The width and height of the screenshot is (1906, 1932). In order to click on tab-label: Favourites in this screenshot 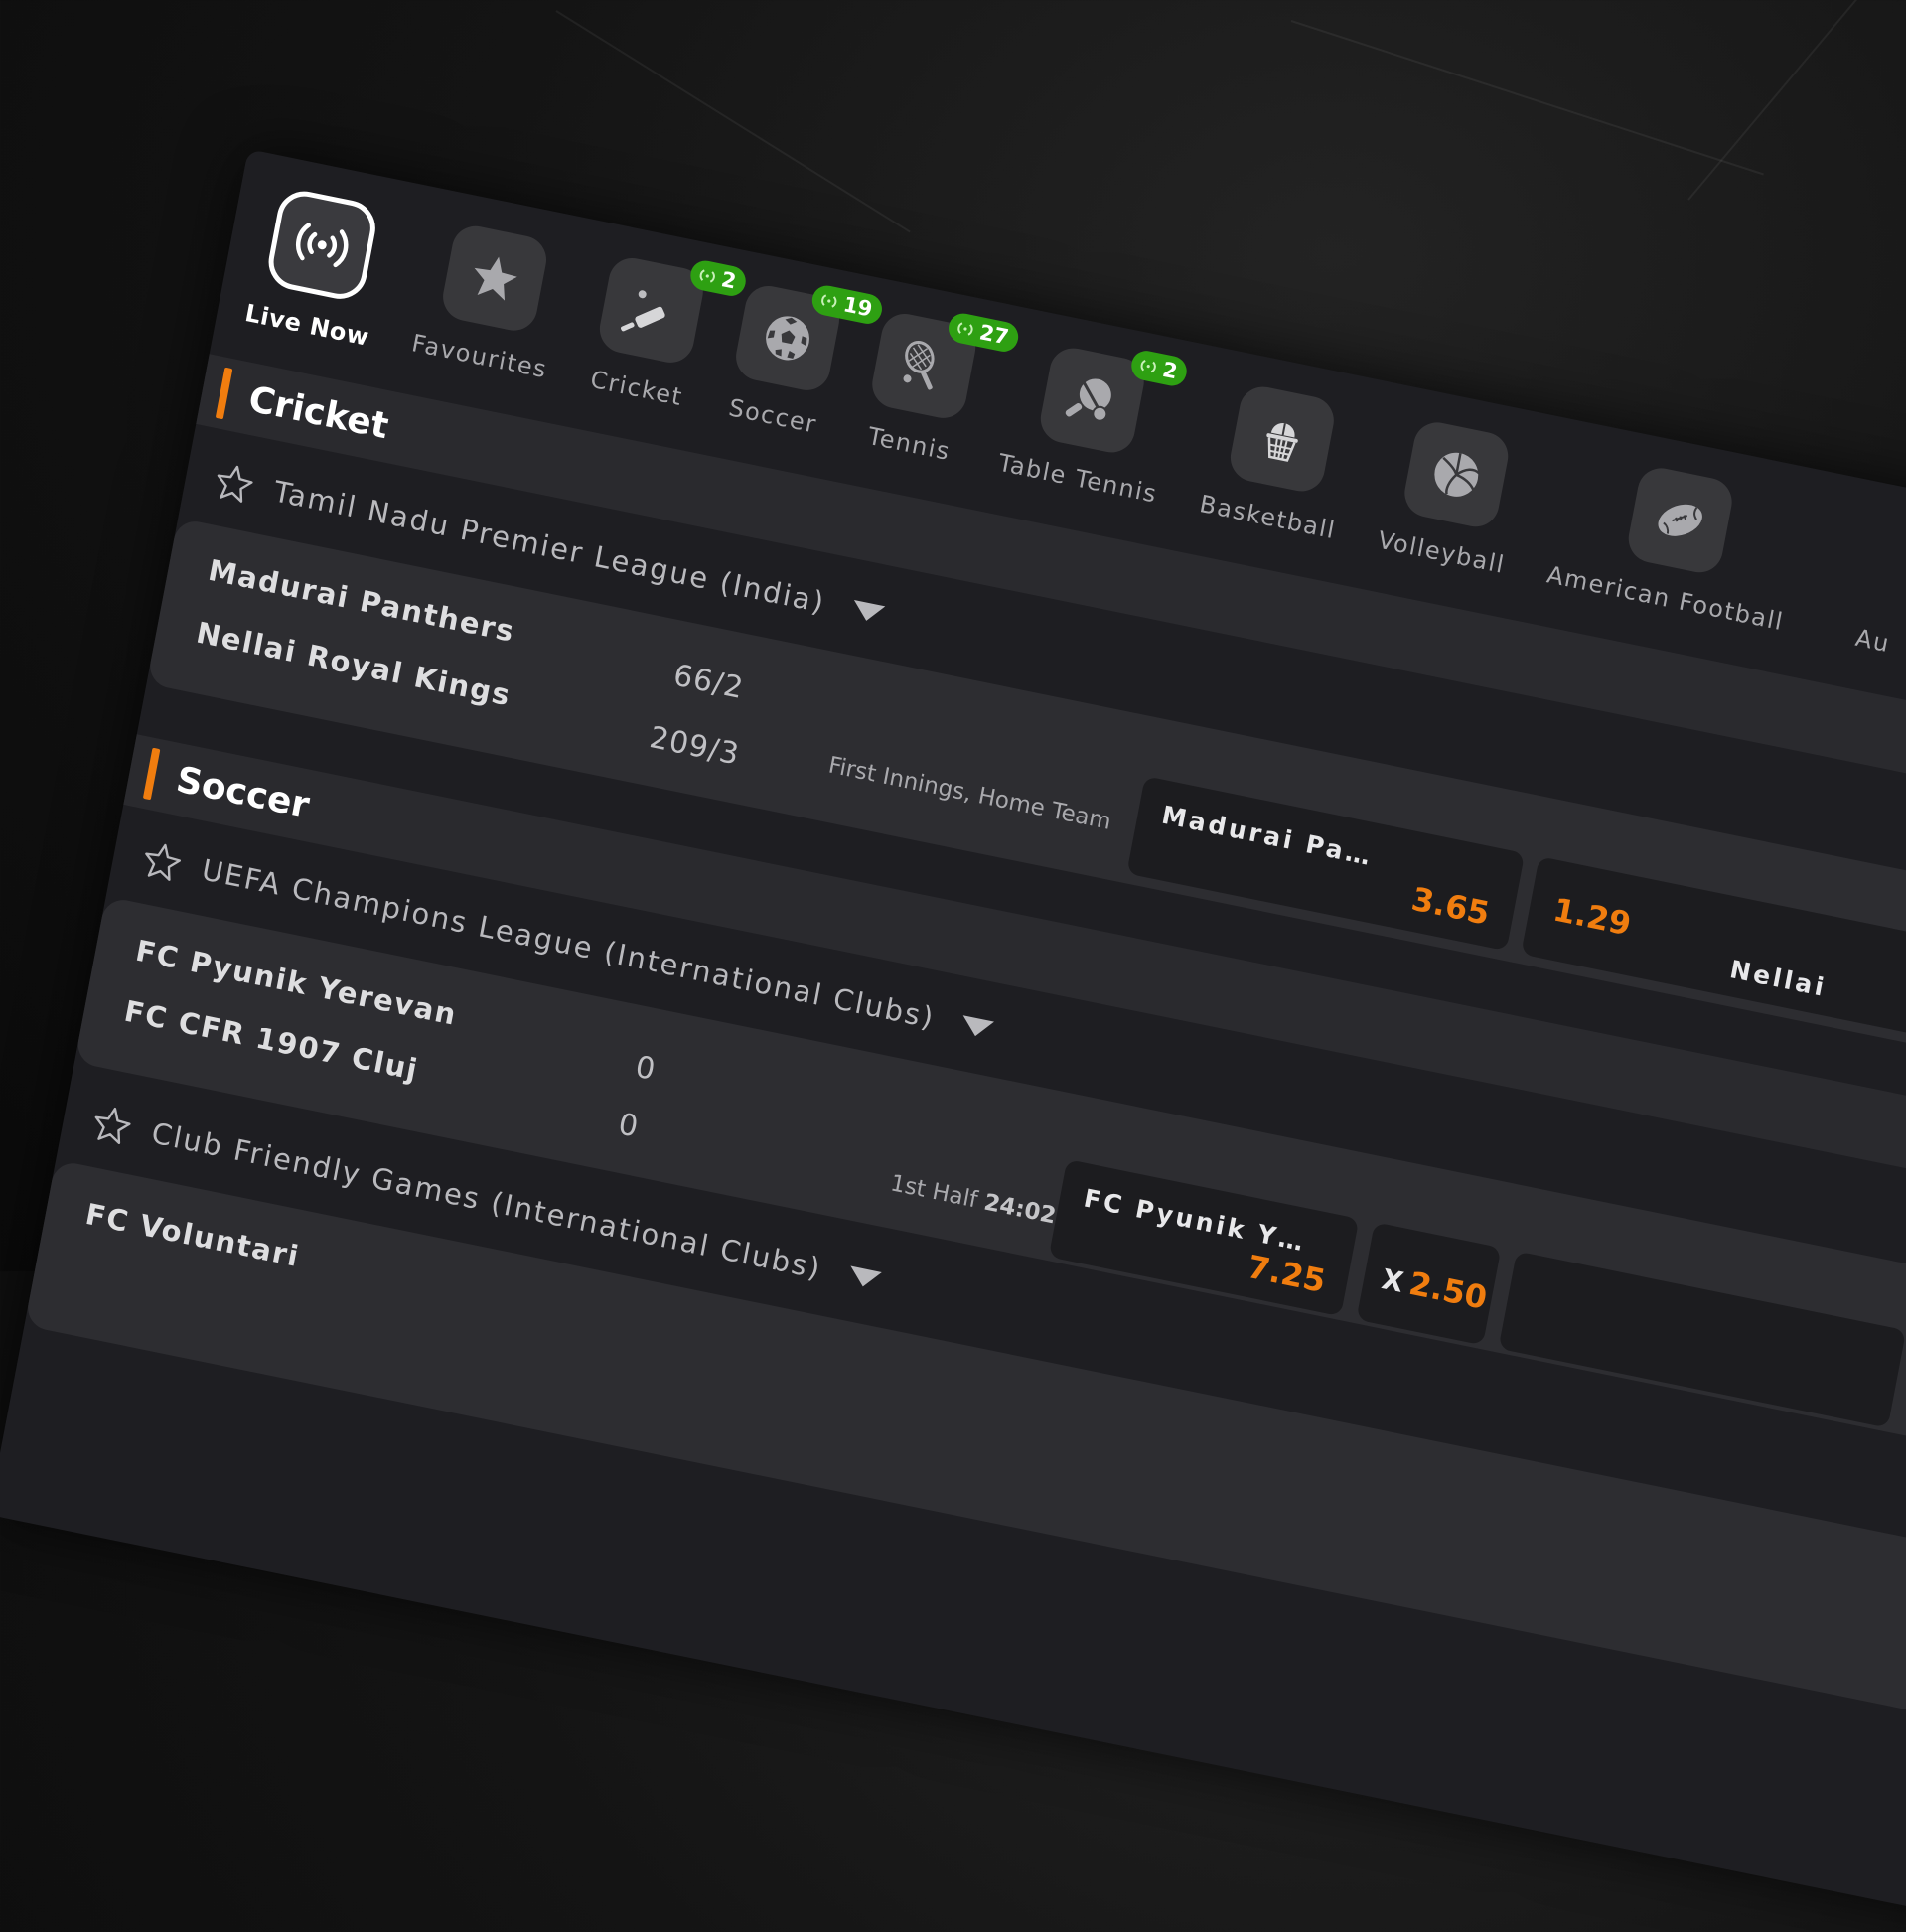, I will do `click(479, 356)`.